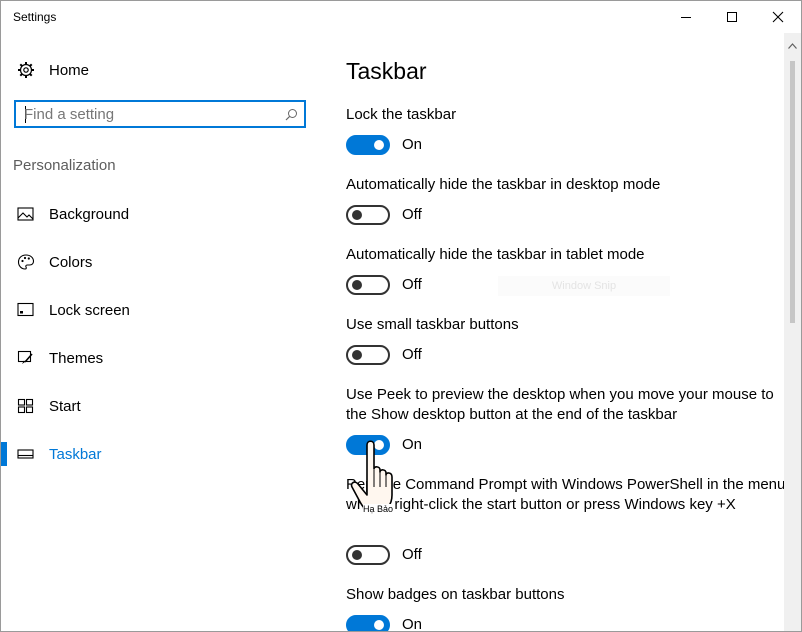 Image resolution: width=802 pixels, height=632 pixels. What do you see at coordinates (71, 262) in the screenshot?
I see `sidebar-item-label: Colors` at bounding box center [71, 262].